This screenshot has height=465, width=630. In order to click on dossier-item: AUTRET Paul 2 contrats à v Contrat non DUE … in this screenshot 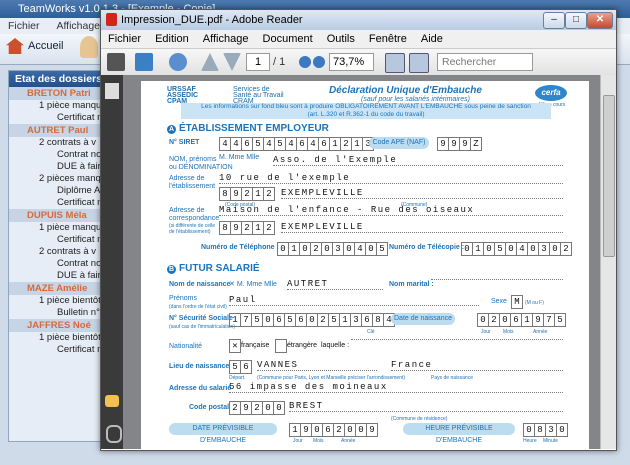, I will do `click(59, 166)`.